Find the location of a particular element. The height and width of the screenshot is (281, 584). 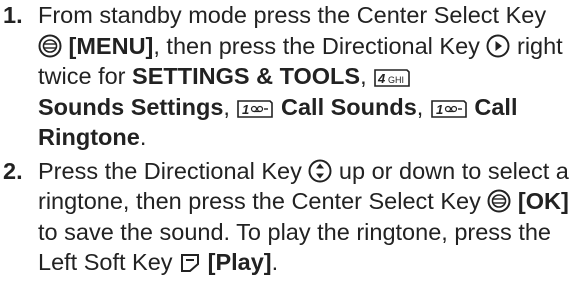

step-2-end: . is located at coordinates (275, 262).